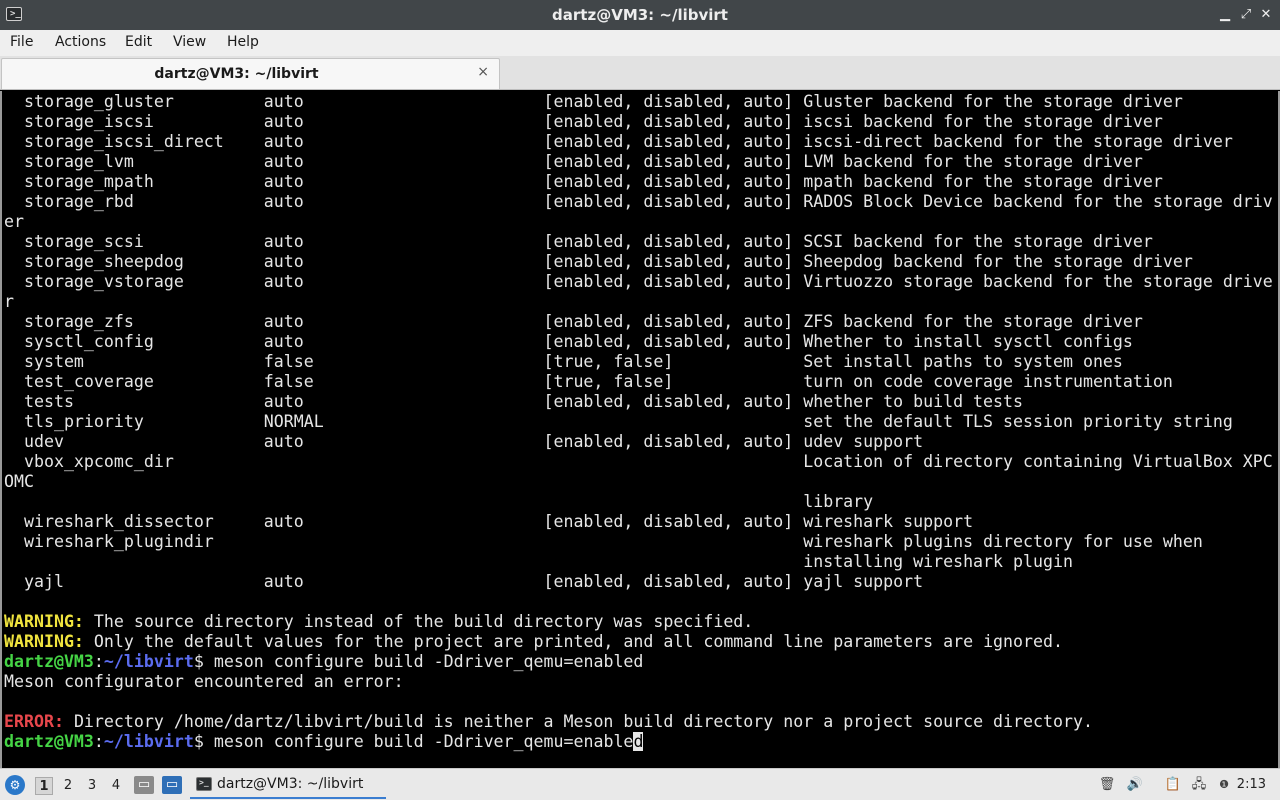  What do you see at coordinates (1107, 785) in the screenshot?
I see `trash-icon: 🗑` at bounding box center [1107, 785].